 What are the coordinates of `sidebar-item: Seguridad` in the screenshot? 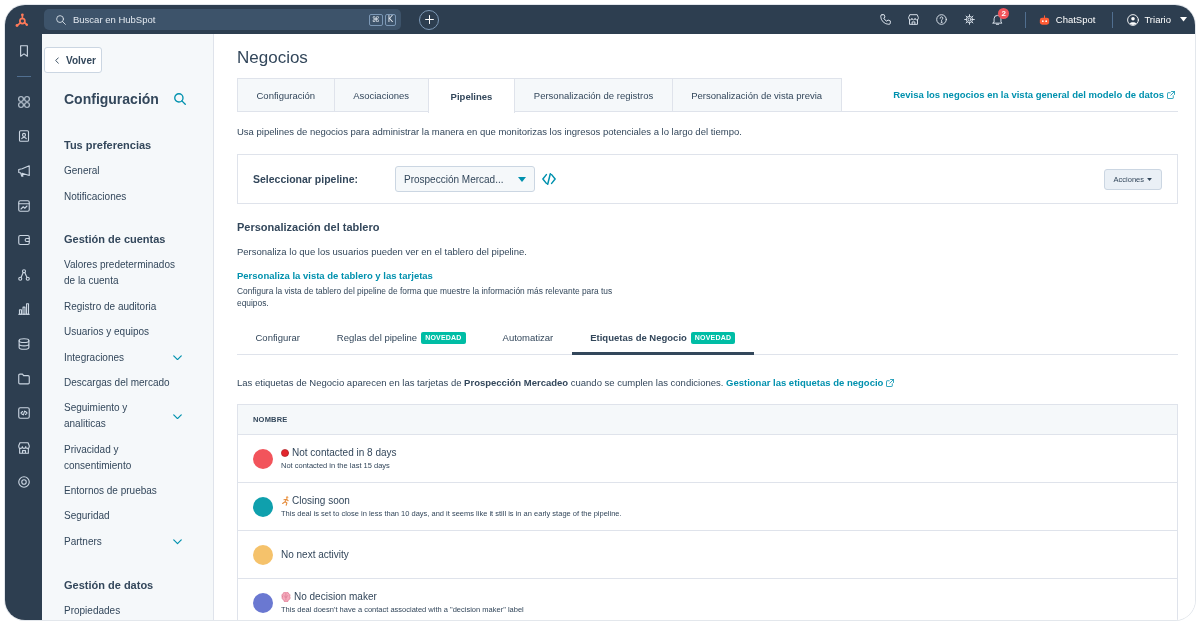 It's located at (123, 516).